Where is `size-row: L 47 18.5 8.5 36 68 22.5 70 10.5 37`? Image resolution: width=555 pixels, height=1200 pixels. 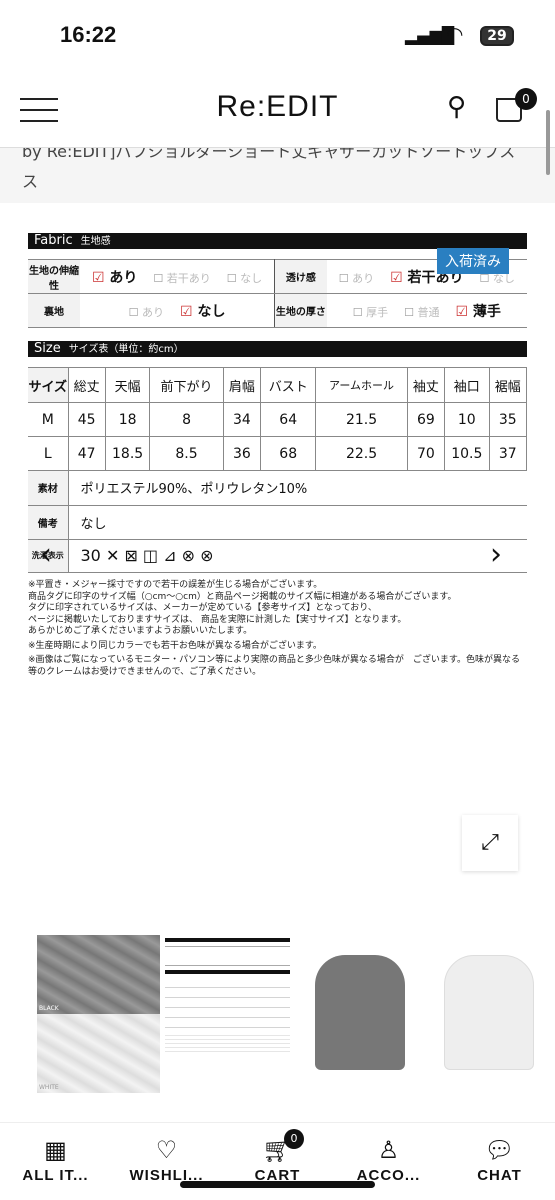 size-row: L 47 18.5 8.5 36 68 22.5 70 10.5 37 is located at coordinates (278, 453).